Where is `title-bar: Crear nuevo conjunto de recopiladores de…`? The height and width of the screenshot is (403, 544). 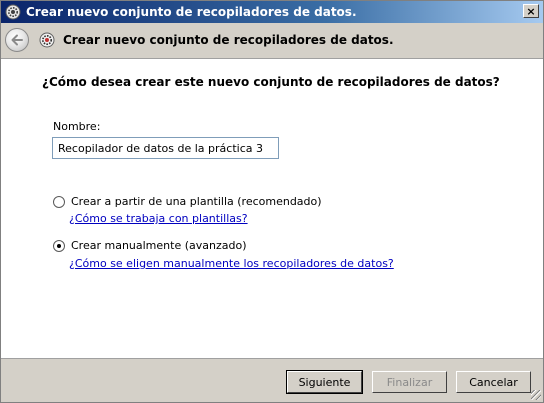
title-bar: Crear nuevo conjunto de recopiladores de… is located at coordinates (272, 12).